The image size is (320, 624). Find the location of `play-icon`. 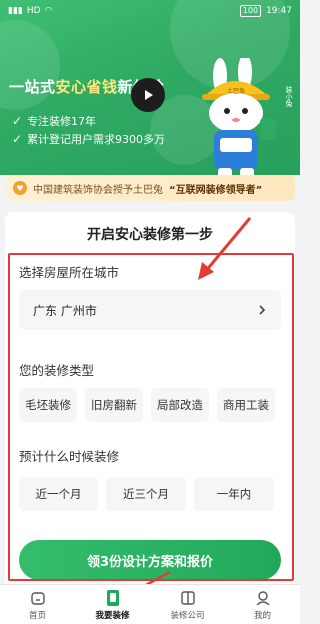

play-icon is located at coordinates (149, 95).